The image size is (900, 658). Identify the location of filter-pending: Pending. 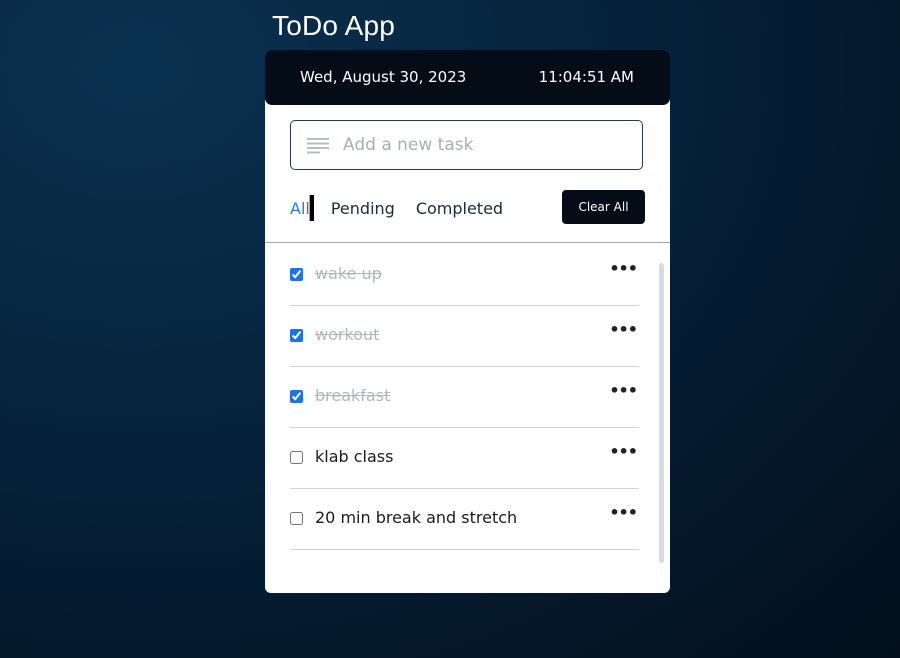
(363, 208).